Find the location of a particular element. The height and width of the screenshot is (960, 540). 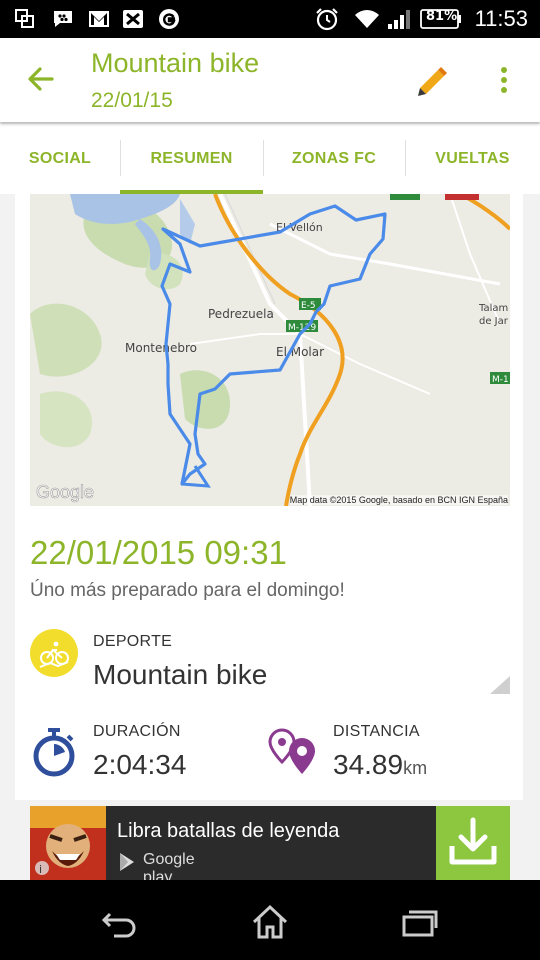

page-title: Mountain bike is located at coordinates (175, 63).